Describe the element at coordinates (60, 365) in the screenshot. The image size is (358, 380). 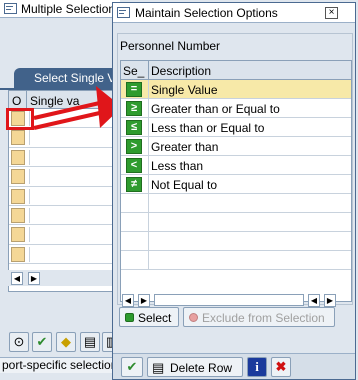
I see `status-bar: port-specific selection` at that location.